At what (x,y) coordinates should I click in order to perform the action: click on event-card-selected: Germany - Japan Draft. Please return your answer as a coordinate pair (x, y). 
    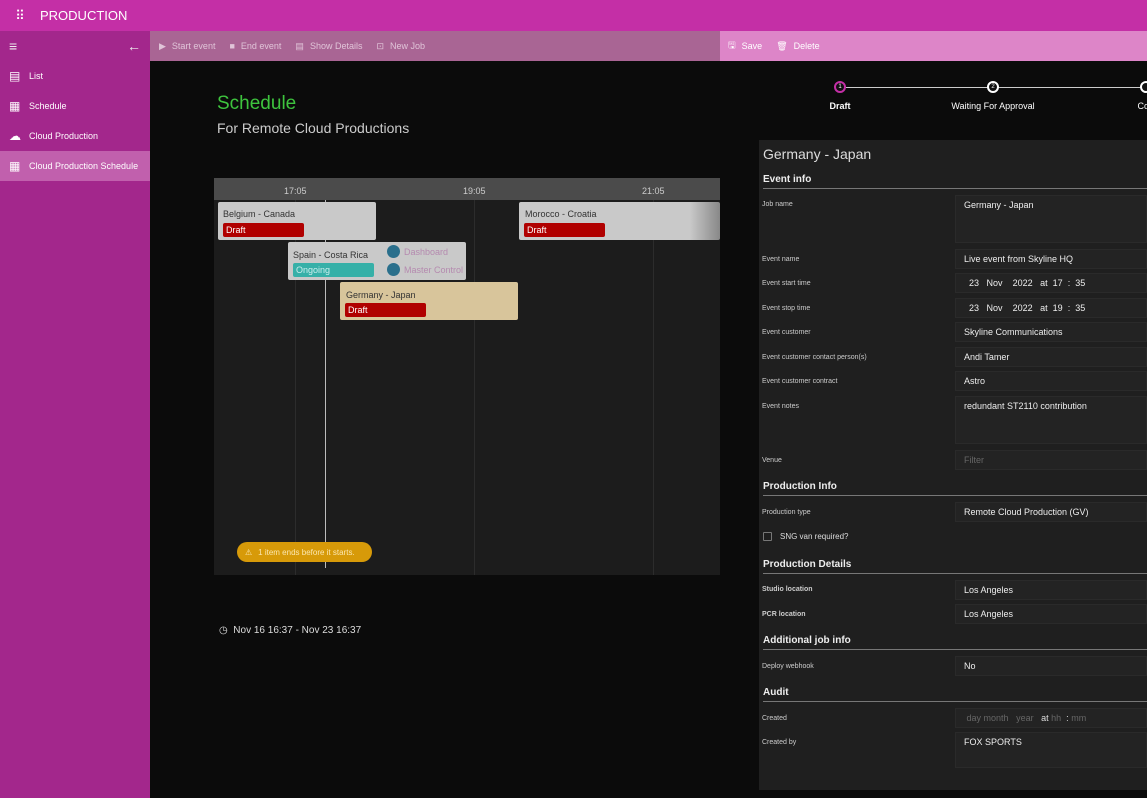
    Looking at the image, I should click on (429, 301).